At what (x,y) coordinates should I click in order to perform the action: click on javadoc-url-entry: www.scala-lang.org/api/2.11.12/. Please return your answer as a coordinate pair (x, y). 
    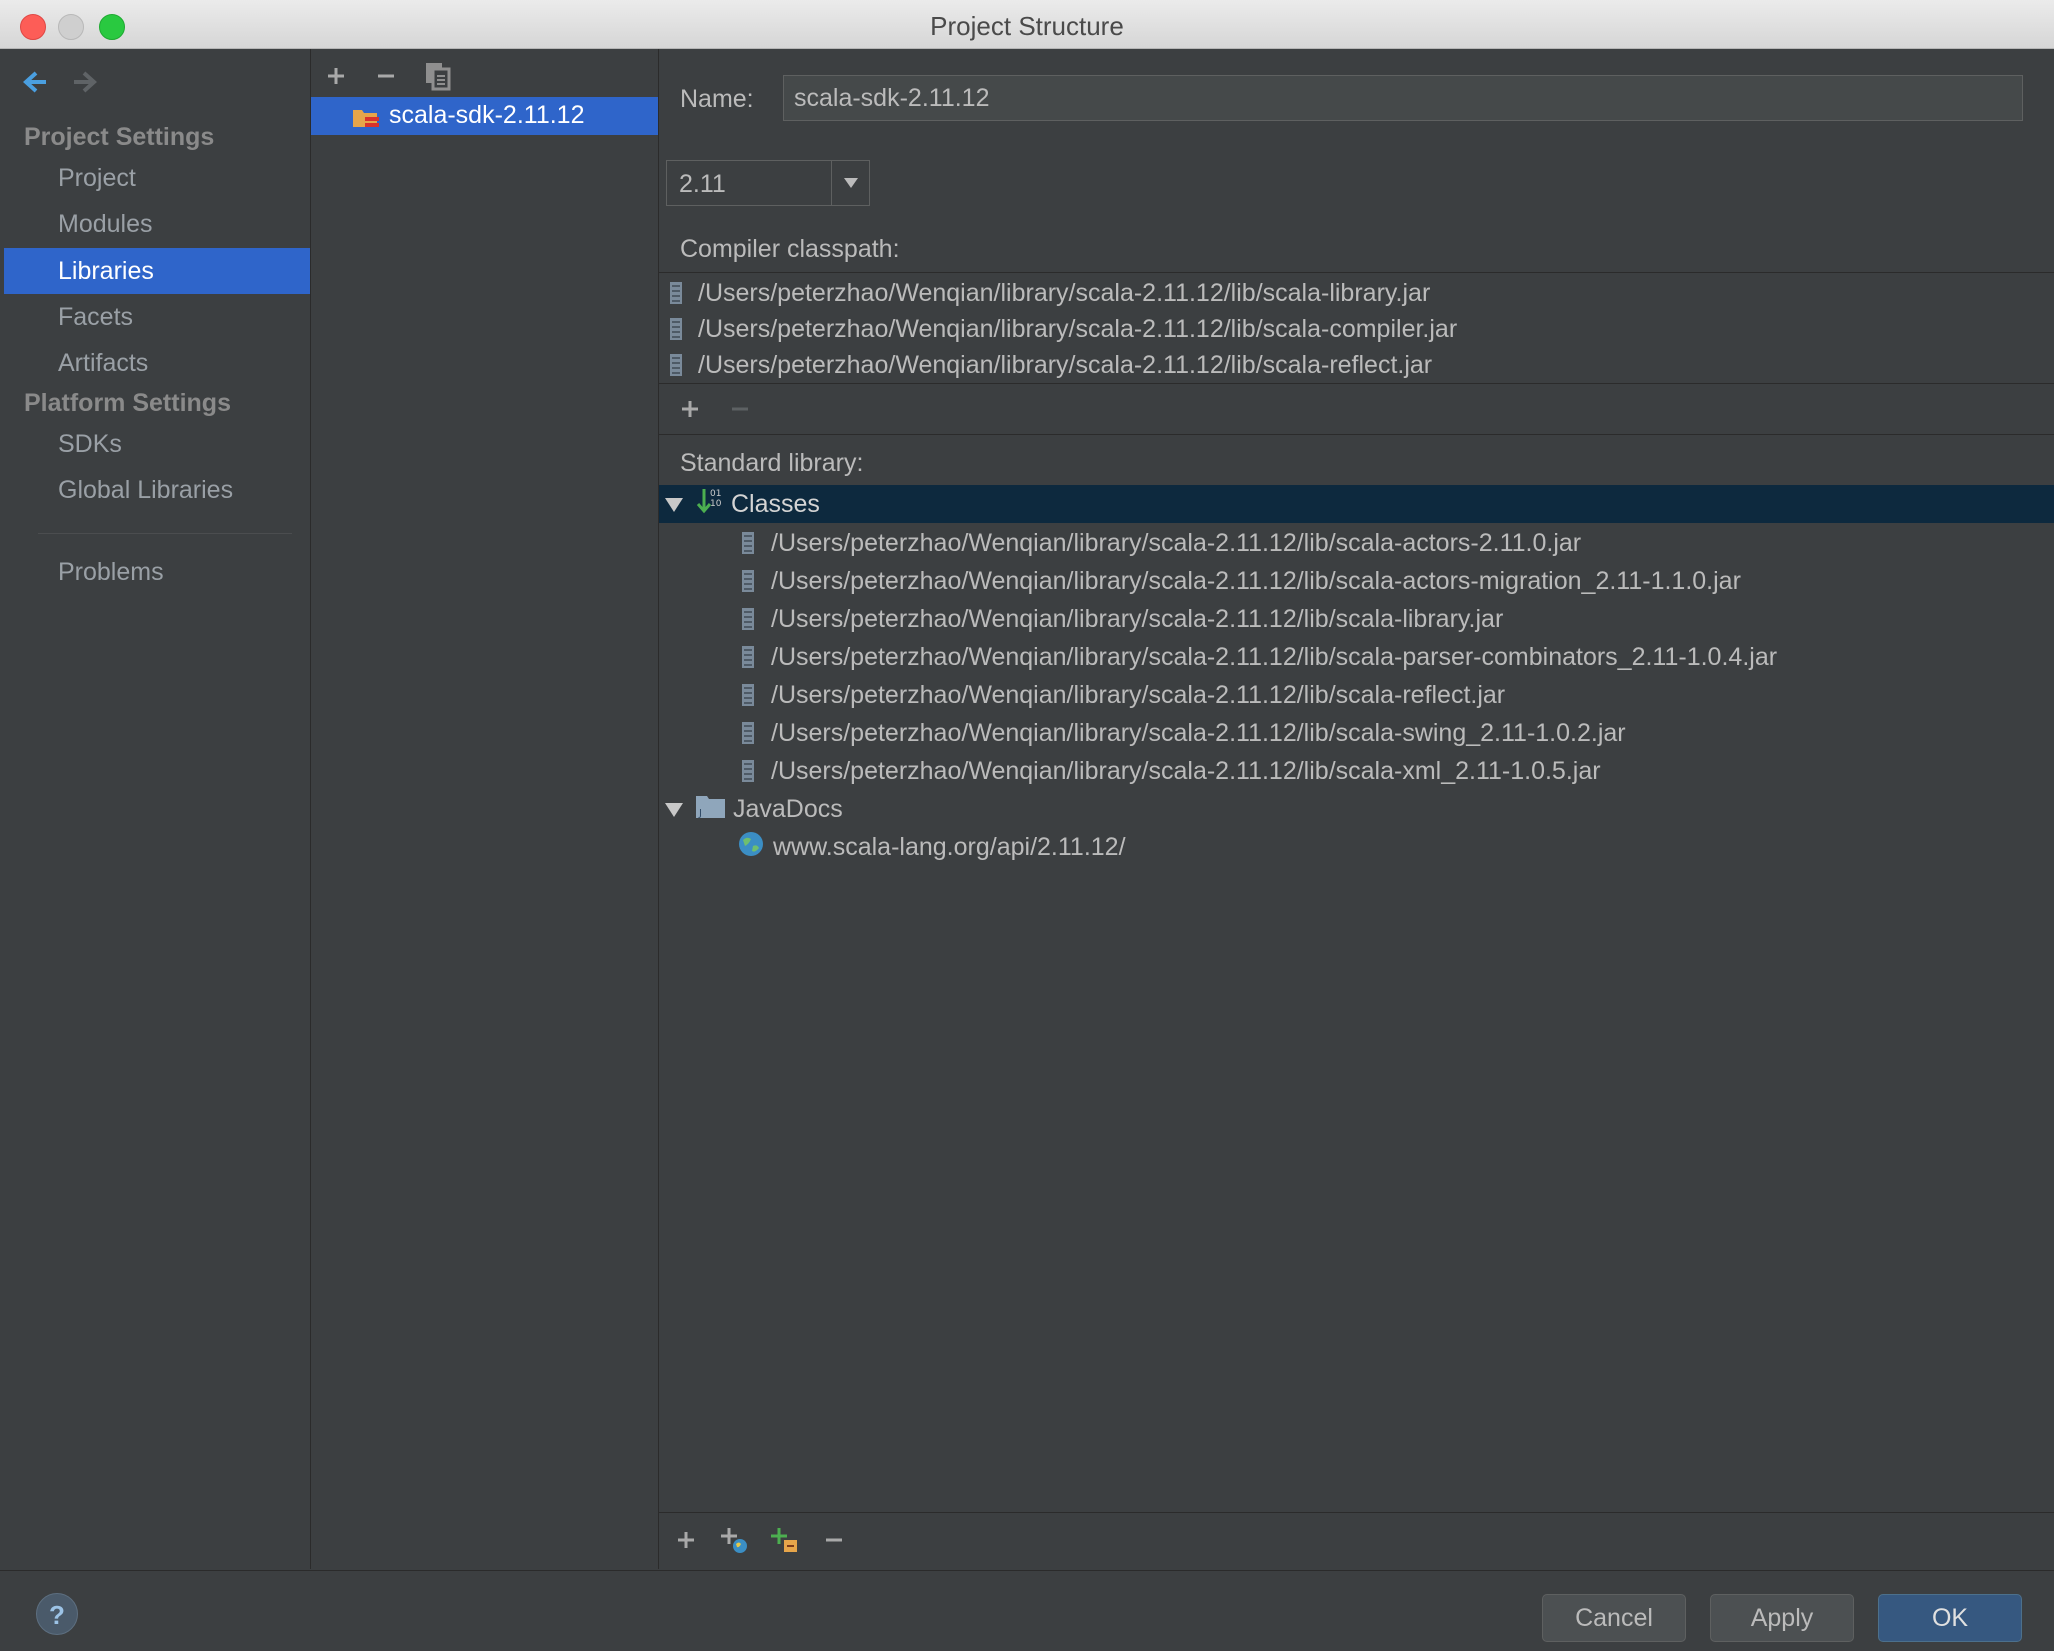
    Looking at the image, I should click on (949, 846).